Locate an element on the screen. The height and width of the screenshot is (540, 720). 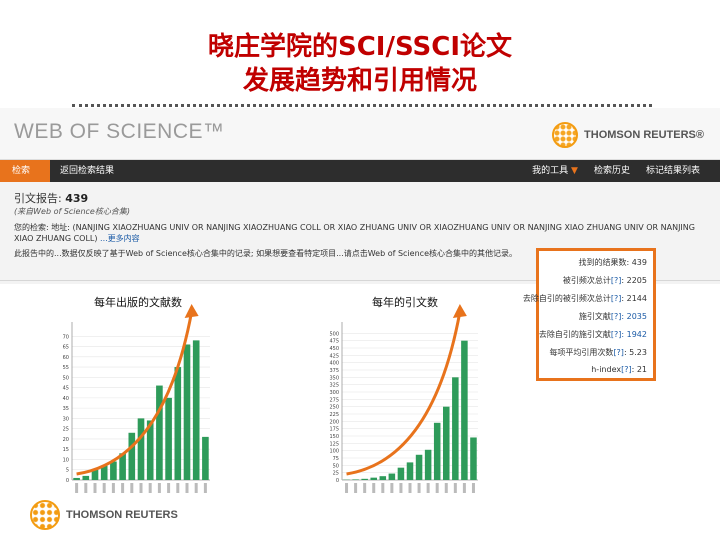
slide-title: 晓庄学院的SCI/SSCI论文 发展趋势和引用情况 is located at coordinates (360, 64).